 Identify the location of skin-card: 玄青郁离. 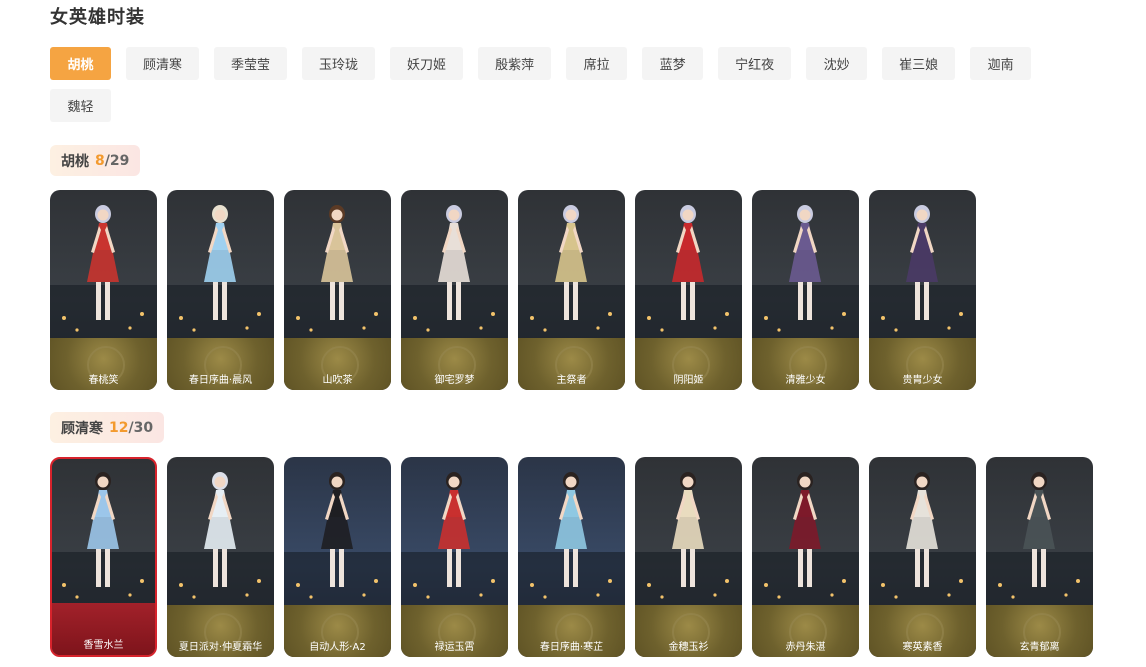
(1039, 557).